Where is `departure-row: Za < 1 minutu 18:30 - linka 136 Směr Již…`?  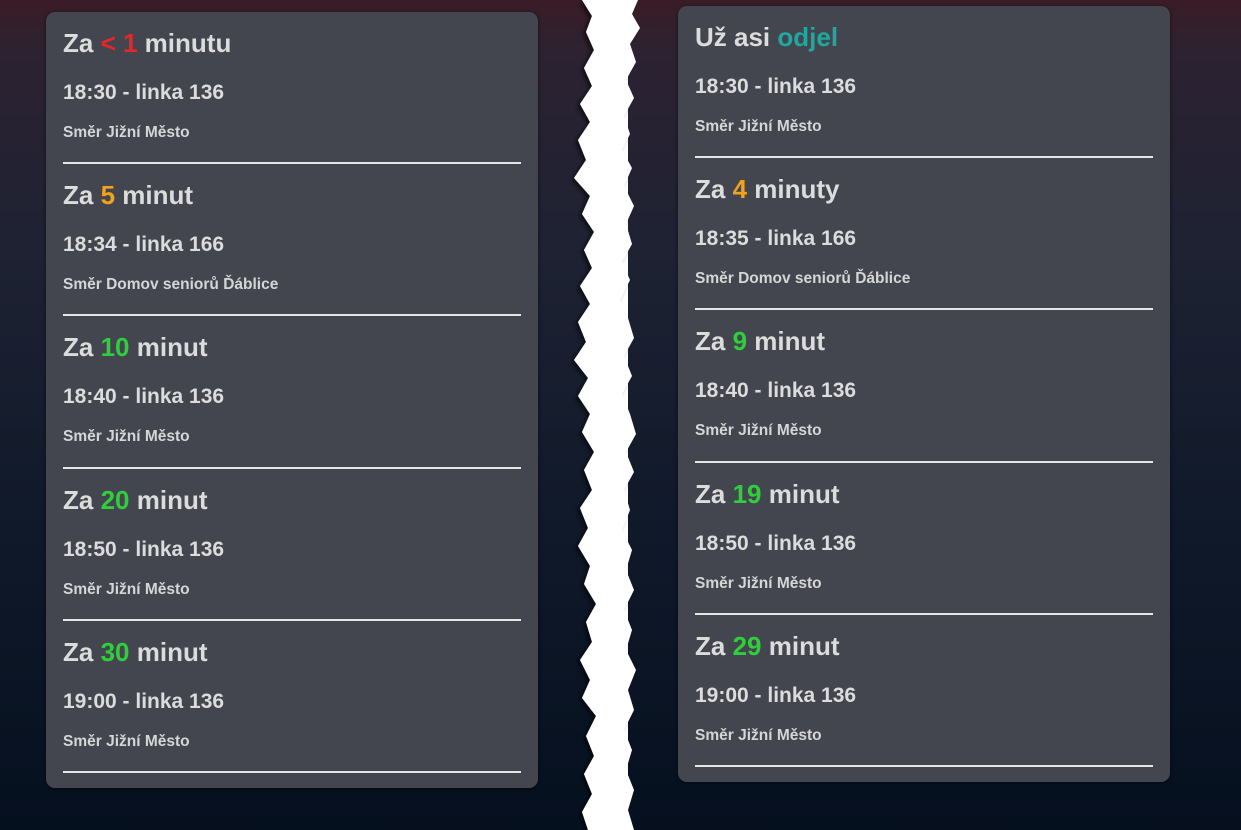
departure-row: Za < 1 minutu 18:30 - linka 136 Směr Již… is located at coordinates (292, 88).